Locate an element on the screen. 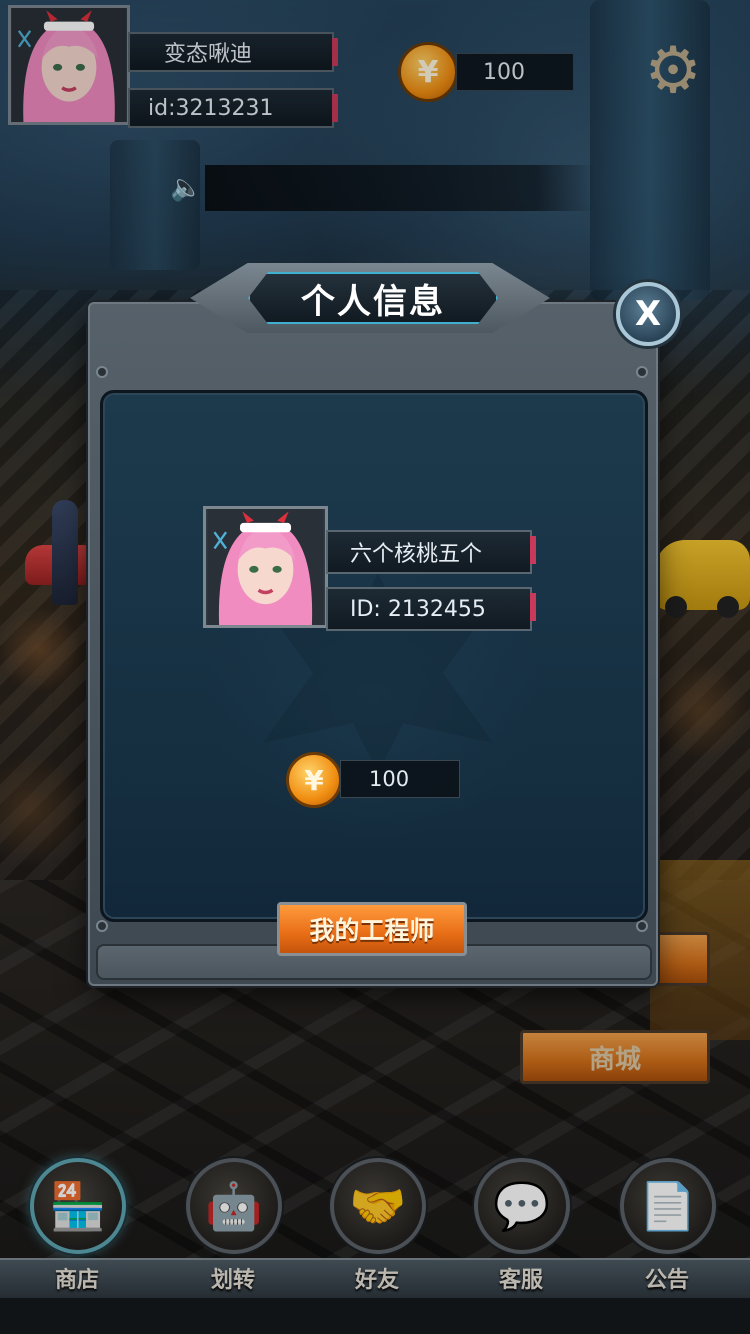  profile-id: ID: 2132455 is located at coordinates (418, 609).